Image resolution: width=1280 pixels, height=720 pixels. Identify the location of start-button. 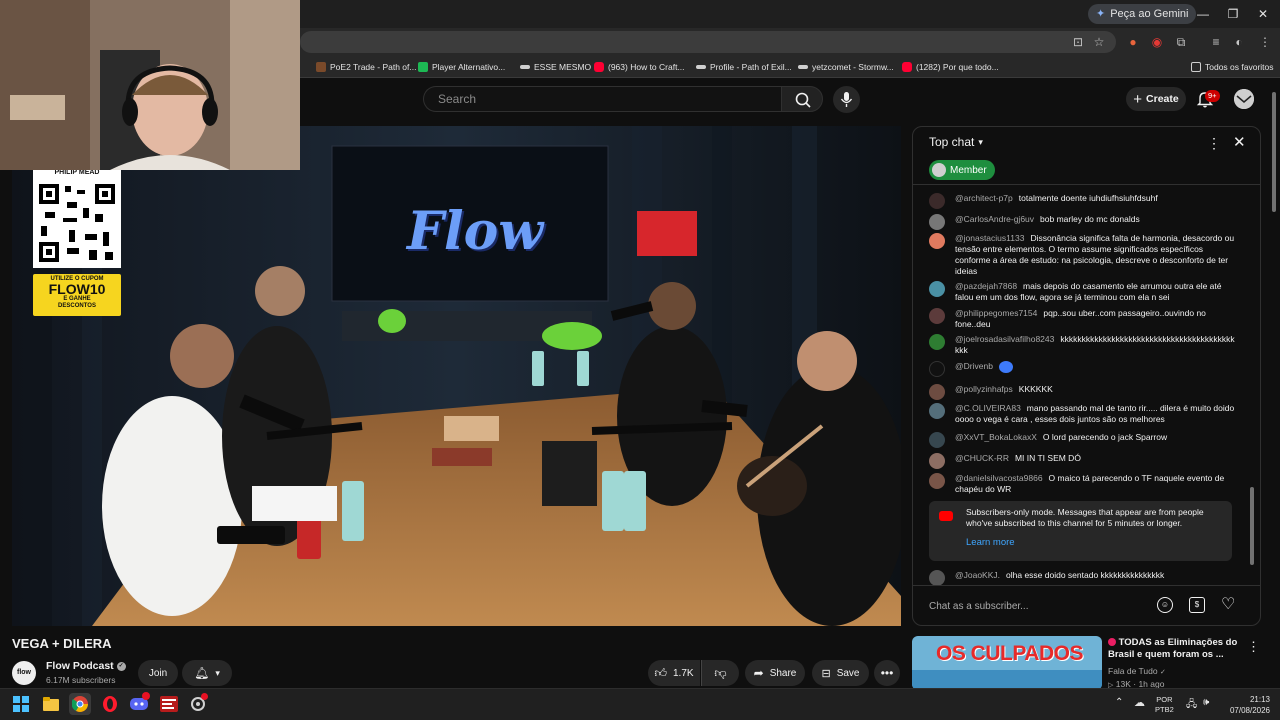
(21, 704).